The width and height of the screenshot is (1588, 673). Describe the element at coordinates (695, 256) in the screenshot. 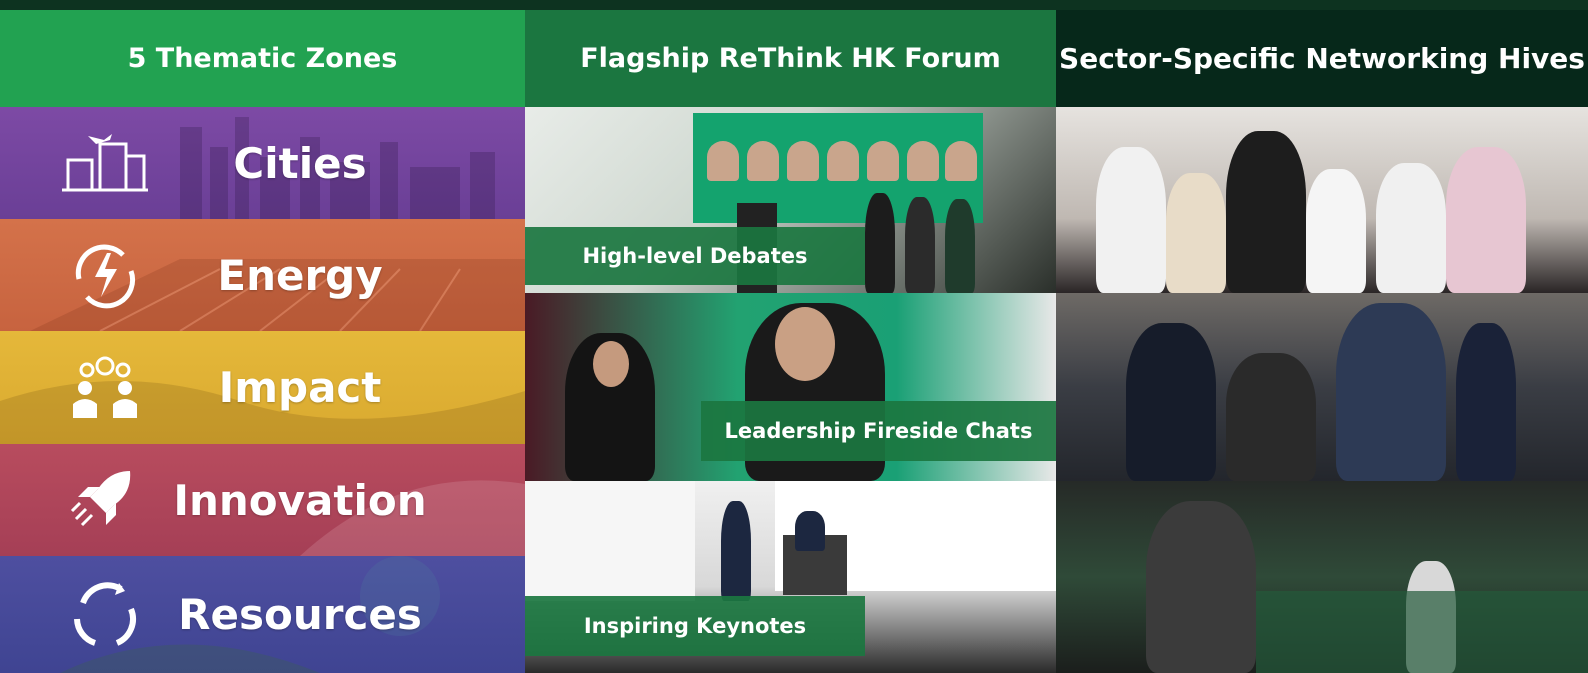

I see `caption-debates: High-level Debates` at that location.